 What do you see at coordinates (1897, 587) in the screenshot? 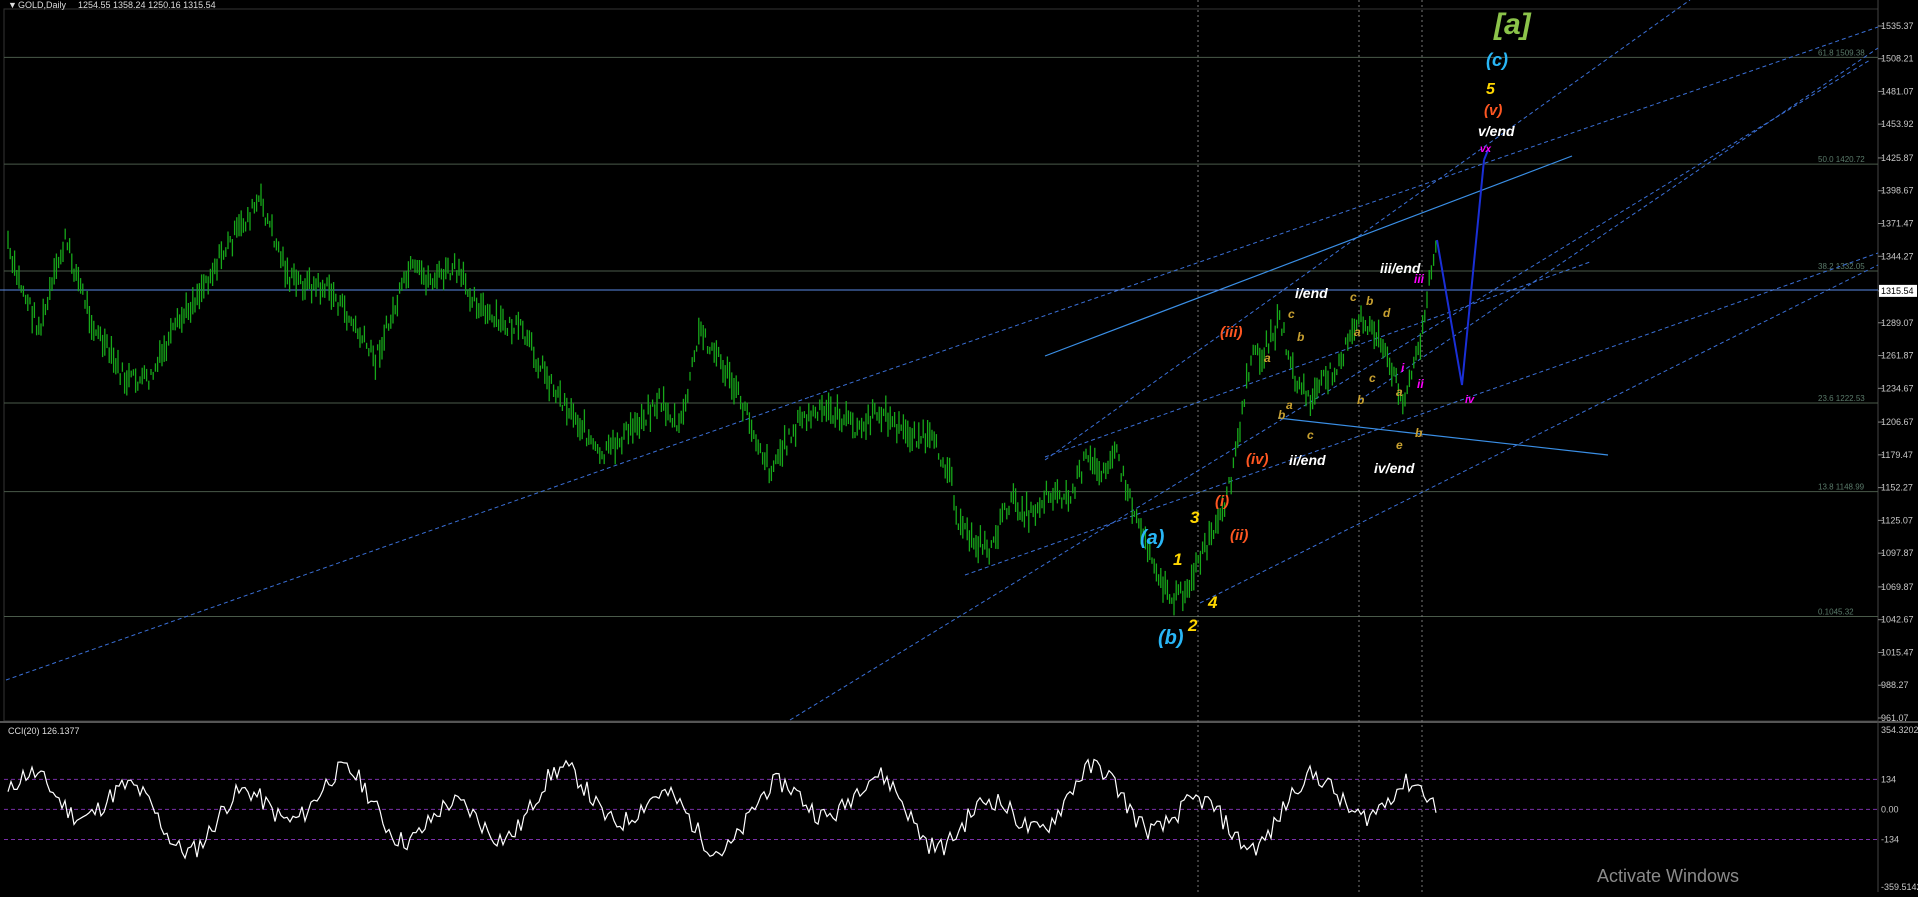
I see `price-tick-label: 1069.87` at bounding box center [1897, 587].